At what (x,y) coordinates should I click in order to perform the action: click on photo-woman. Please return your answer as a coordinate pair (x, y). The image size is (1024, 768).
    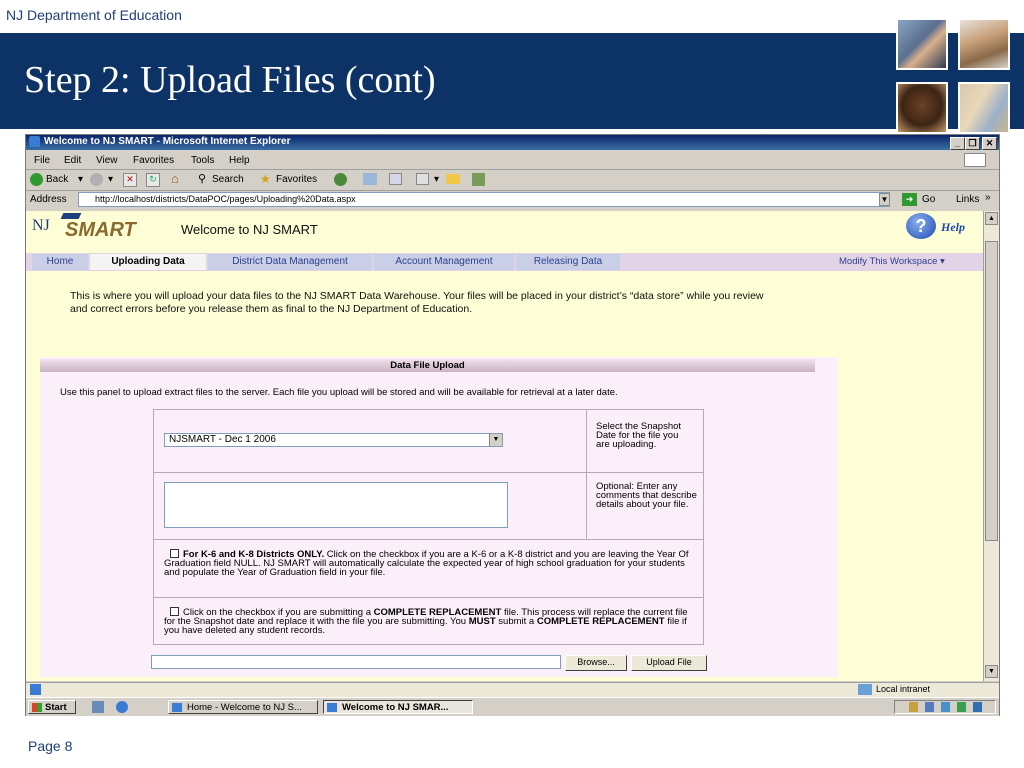
    Looking at the image, I should click on (984, 44).